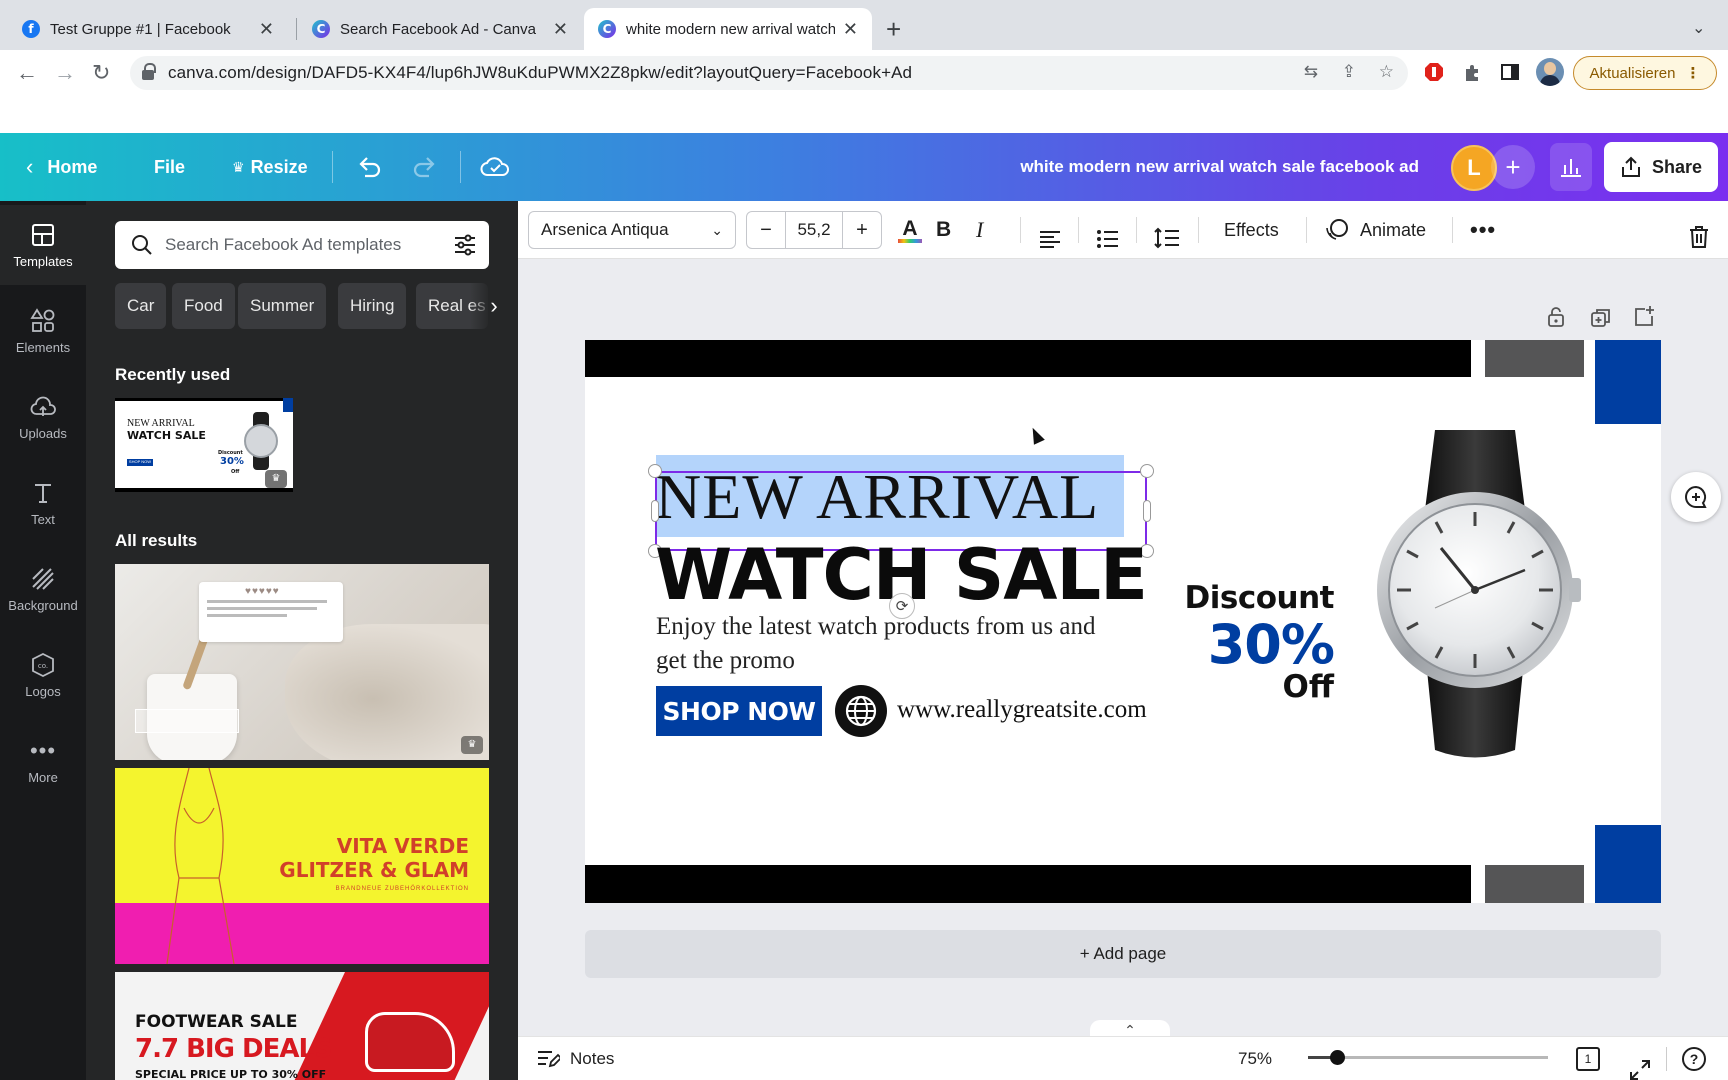 Image resolution: width=1728 pixels, height=1080 pixels. I want to click on website-text: www.reallygreatsite.com, so click(1022, 710).